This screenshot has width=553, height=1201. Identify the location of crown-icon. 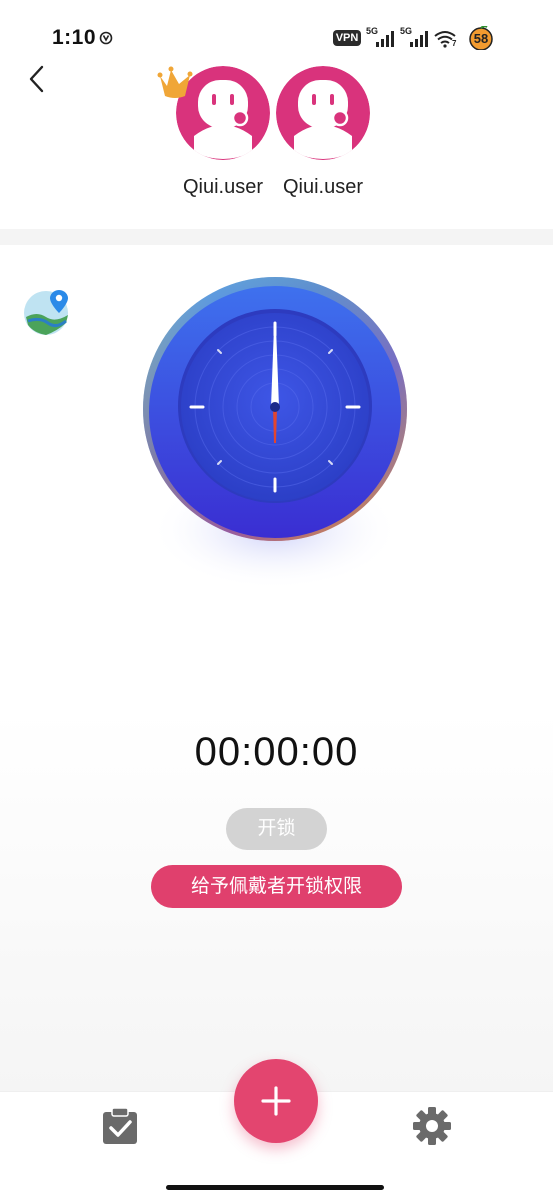
(175, 82).